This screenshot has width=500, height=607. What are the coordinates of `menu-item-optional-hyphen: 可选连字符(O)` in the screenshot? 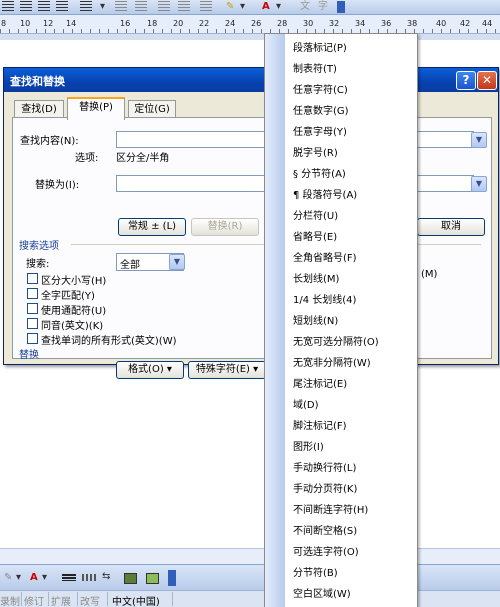 It's located at (326, 550).